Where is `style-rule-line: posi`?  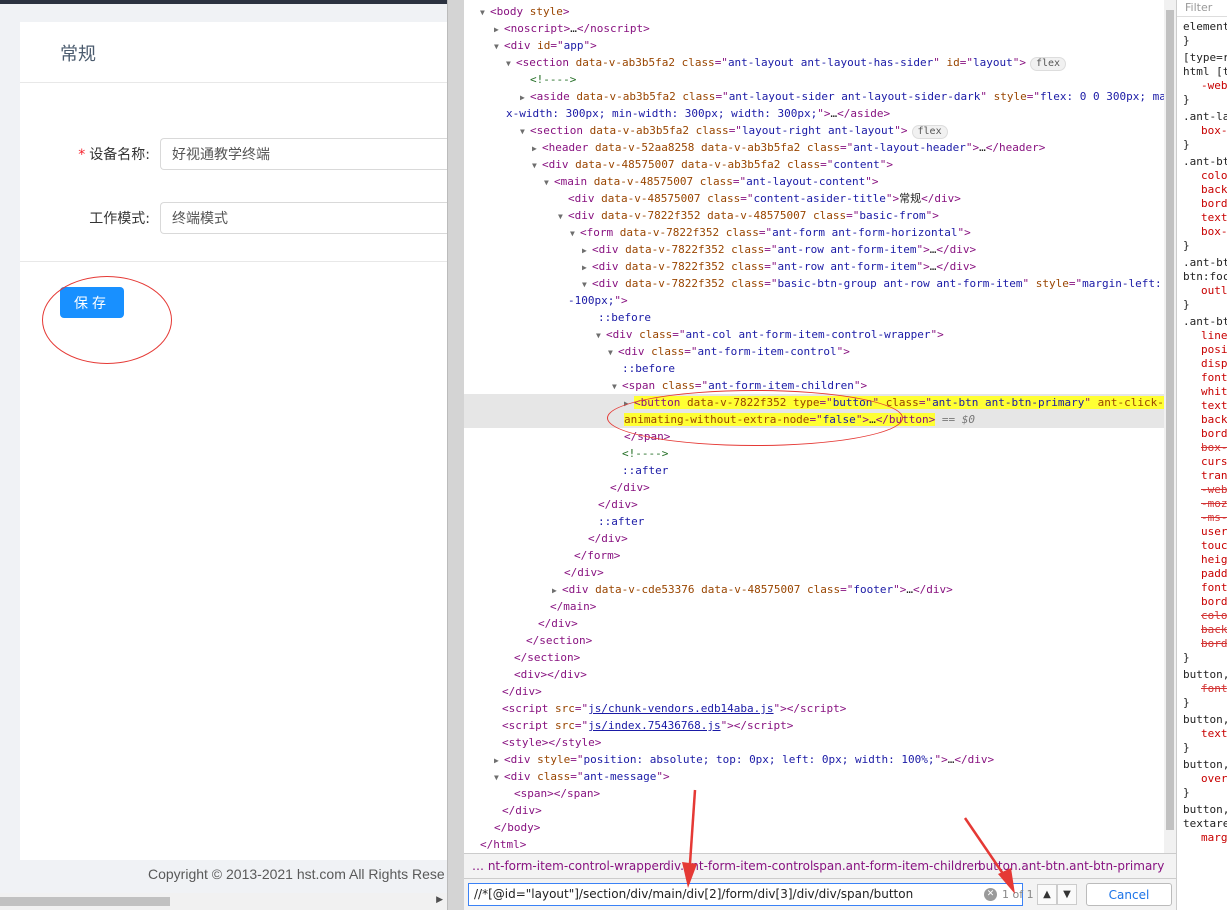 style-rule-line: posi is located at coordinates (1214, 349).